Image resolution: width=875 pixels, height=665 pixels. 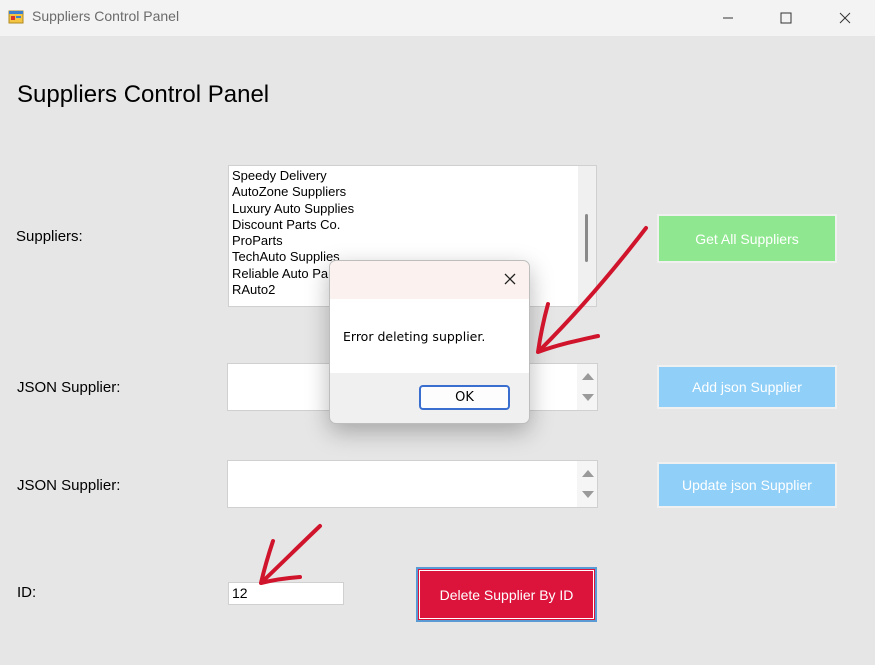 What do you see at coordinates (412, 484) in the screenshot?
I see `json-supplier-update-input` at bounding box center [412, 484].